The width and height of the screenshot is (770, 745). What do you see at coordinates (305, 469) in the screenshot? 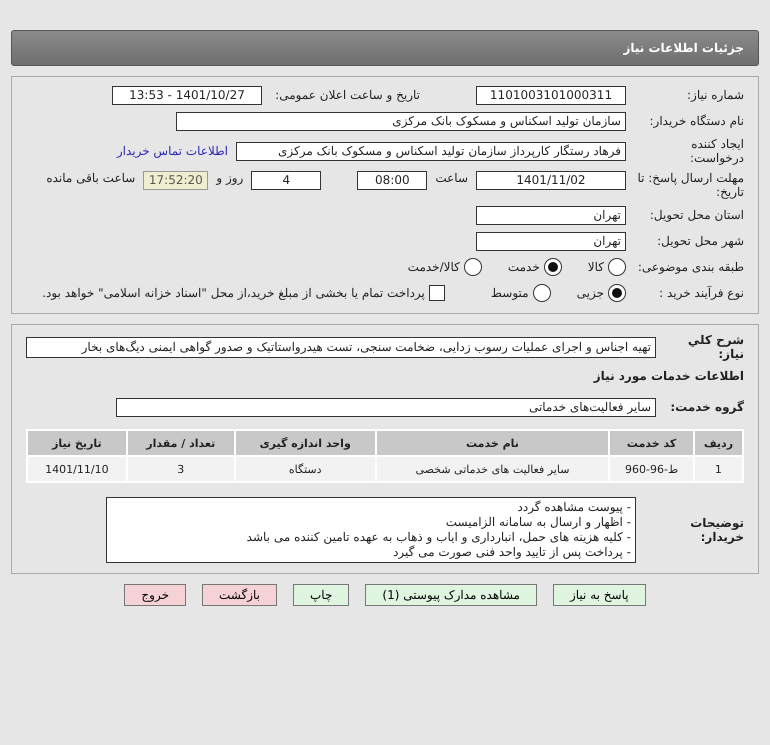
I see `table-cell: دستگاه` at bounding box center [305, 469].